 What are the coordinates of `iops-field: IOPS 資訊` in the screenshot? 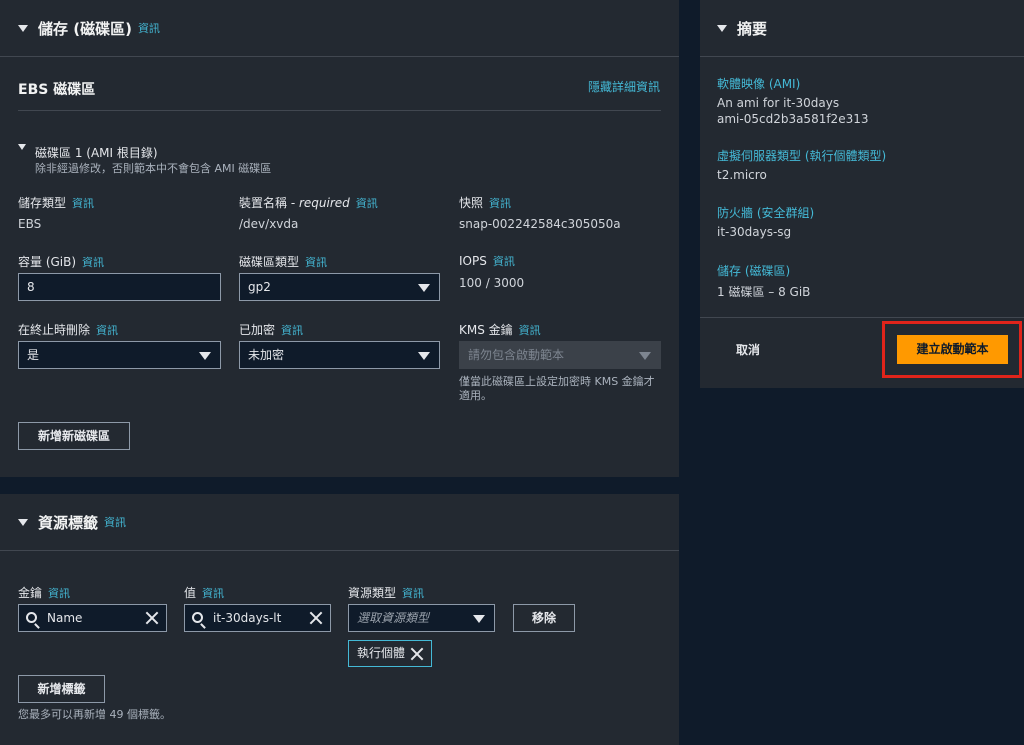 It's located at (487, 261).